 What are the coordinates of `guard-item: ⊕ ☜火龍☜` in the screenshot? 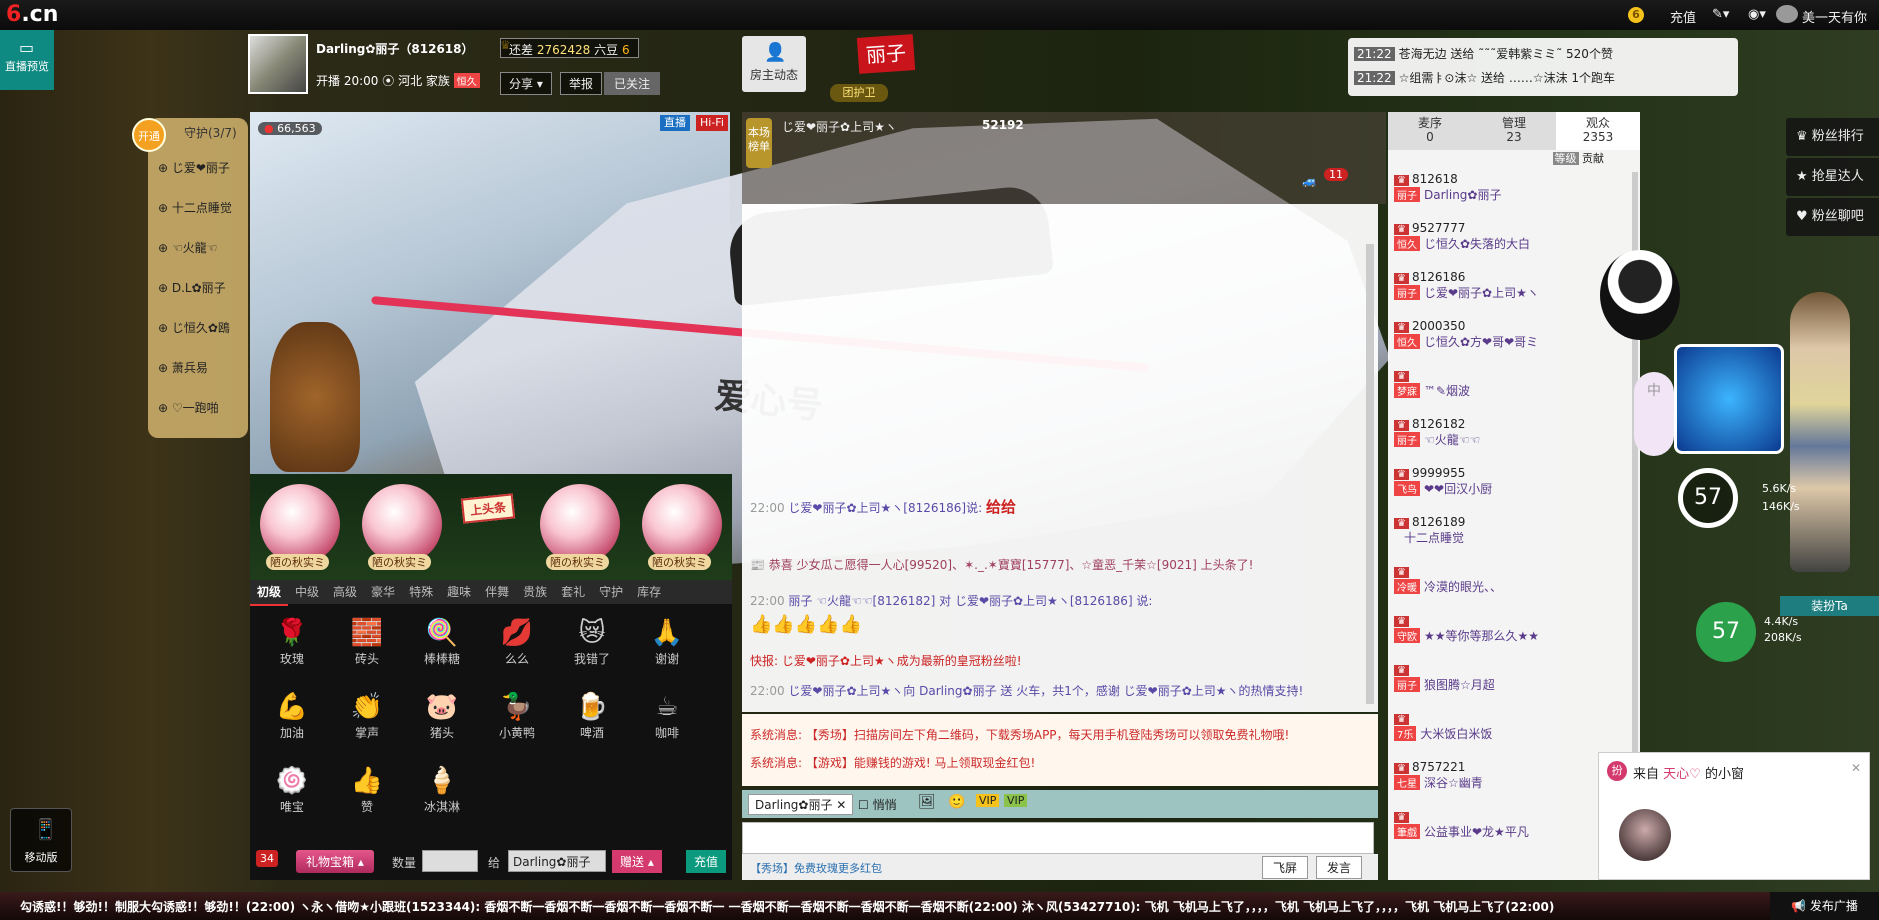 It's located at (198, 248).